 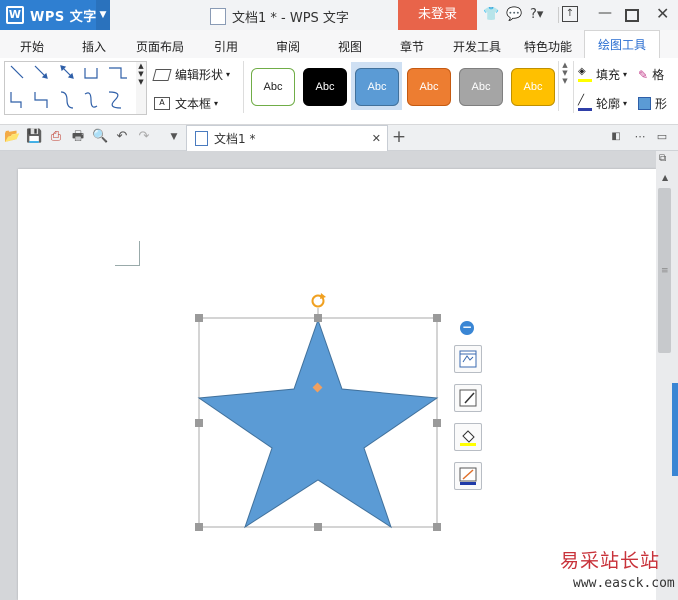 I want to click on help-icon: ?▾, so click(x=536, y=14).